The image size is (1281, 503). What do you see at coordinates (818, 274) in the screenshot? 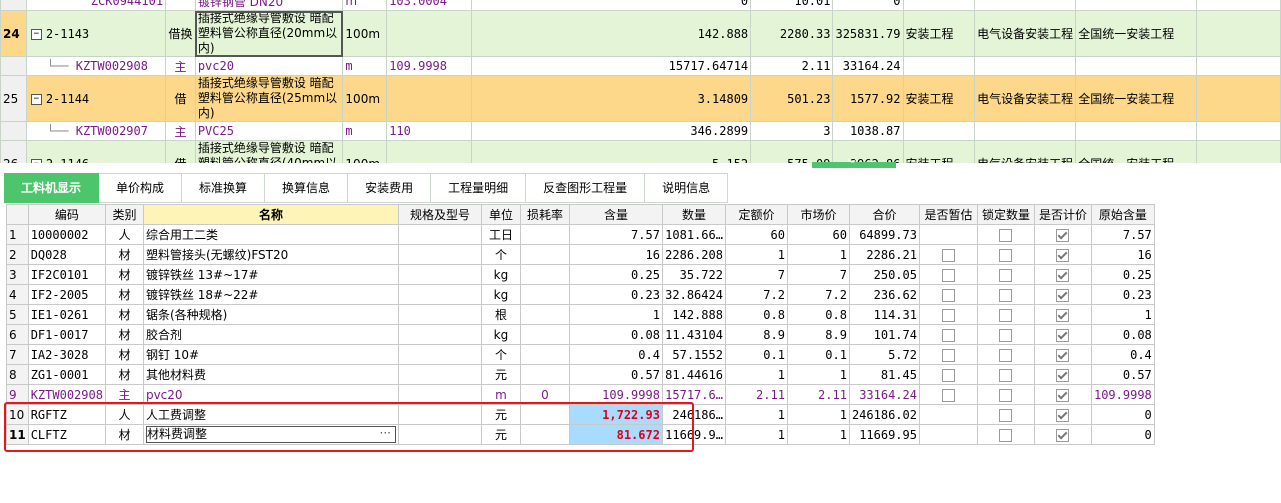
I see `row-market-price: 7` at bounding box center [818, 274].